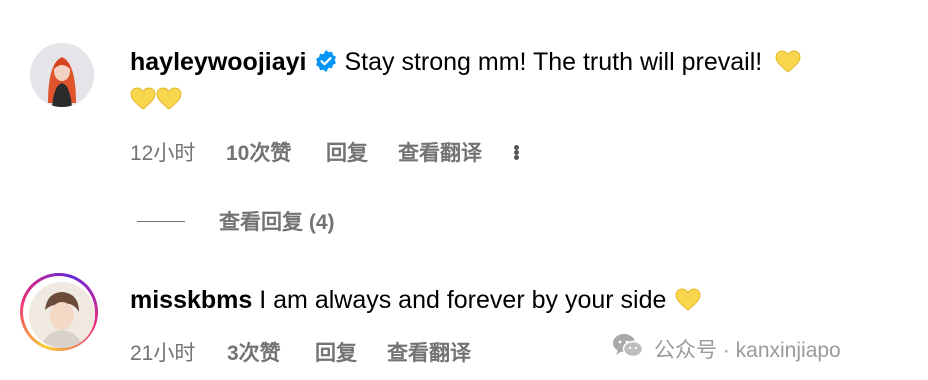  I want to click on comment-username: misskbms, so click(191, 300).